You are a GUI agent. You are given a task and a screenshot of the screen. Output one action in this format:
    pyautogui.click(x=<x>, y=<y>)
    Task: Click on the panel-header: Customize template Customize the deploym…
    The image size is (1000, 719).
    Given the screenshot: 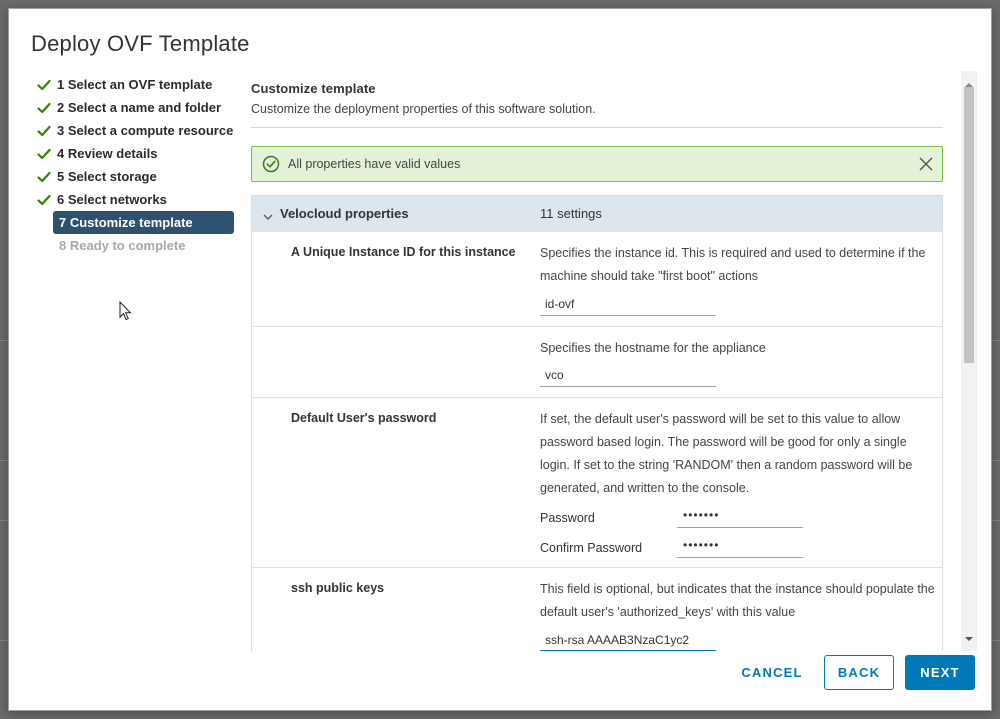 What is the action you would take?
    pyautogui.click(x=597, y=98)
    